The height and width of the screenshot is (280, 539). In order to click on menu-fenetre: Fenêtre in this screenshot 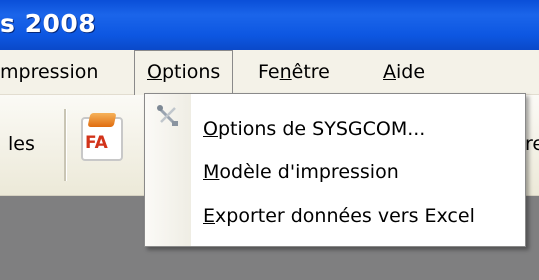, I will do `click(294, 72)`.